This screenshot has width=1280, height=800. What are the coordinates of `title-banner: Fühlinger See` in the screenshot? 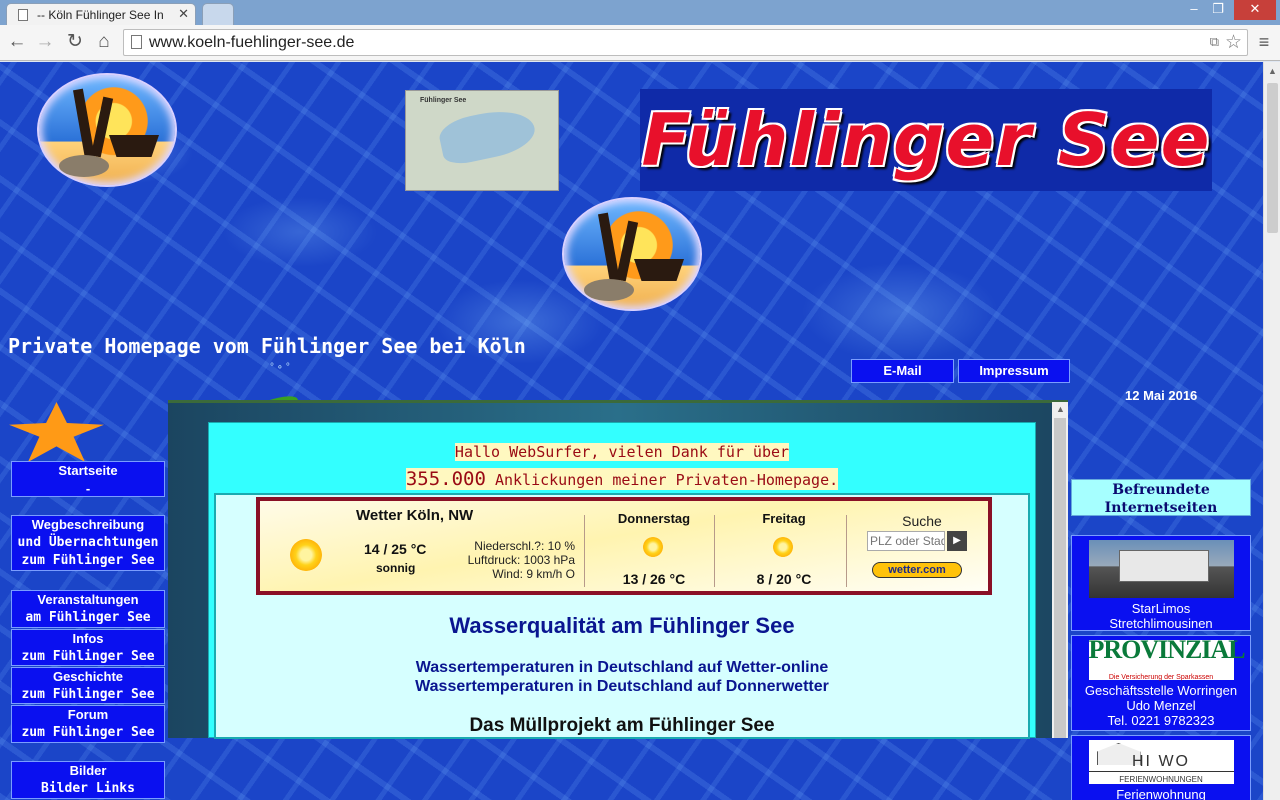 It's located at (926, 140).